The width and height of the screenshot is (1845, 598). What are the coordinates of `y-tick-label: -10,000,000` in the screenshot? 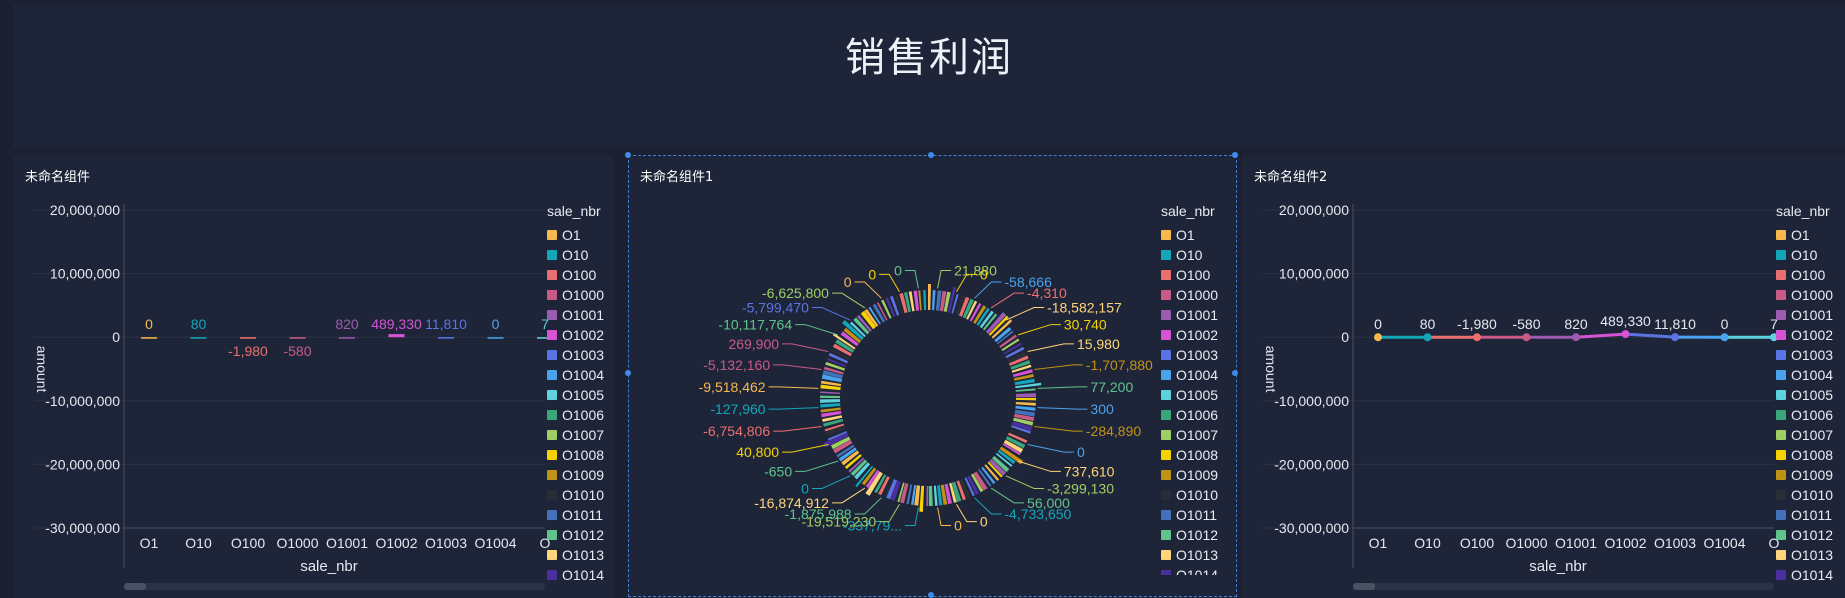 It's located at (82, 401).